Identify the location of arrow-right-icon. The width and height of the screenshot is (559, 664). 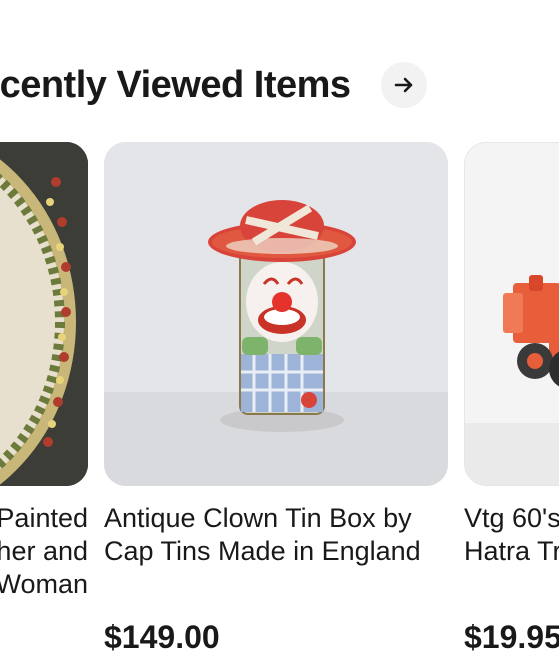
(403, 85).